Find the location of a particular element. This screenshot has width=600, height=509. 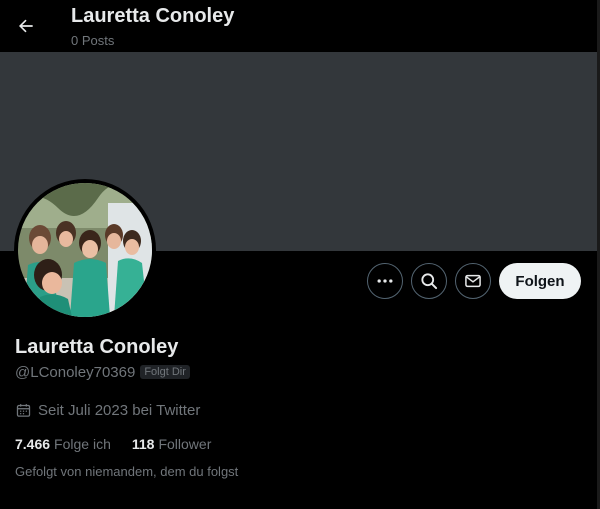

message-button is located at coordinates (473, 281).